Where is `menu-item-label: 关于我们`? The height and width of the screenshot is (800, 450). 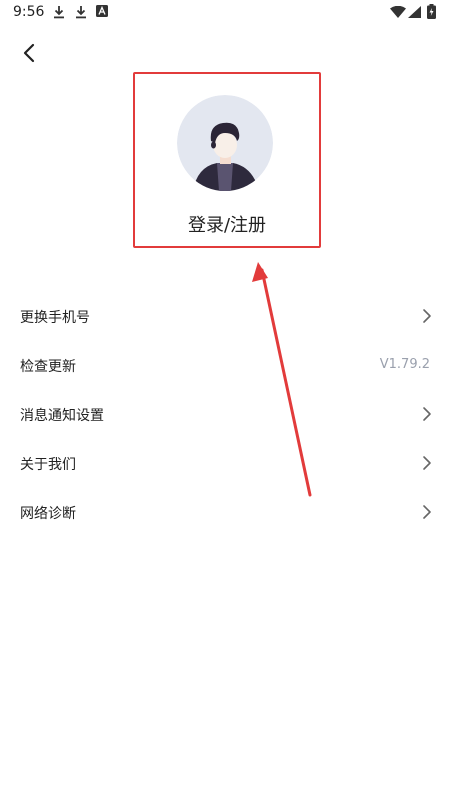 menu-item-label: 关于我们 is located at coordinates (48, 465).